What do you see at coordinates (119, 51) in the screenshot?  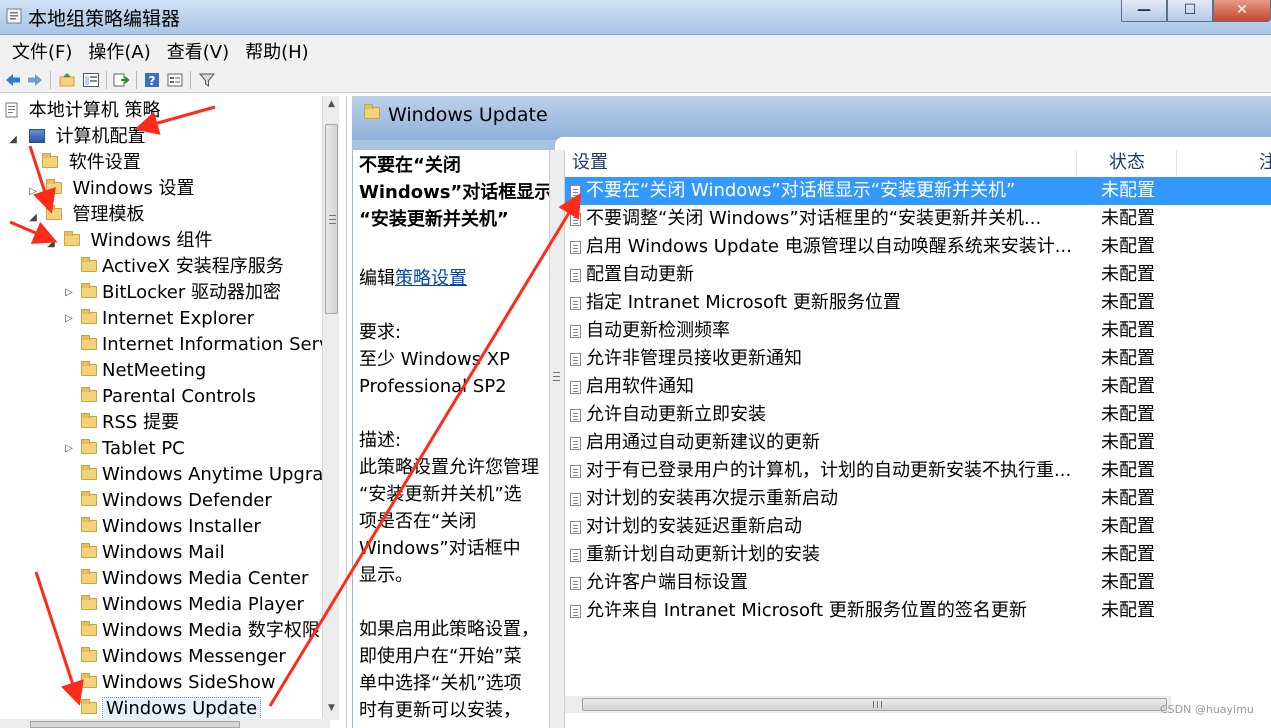 I see `menu-action: 操作(A)` at bounding box center [119, 51].